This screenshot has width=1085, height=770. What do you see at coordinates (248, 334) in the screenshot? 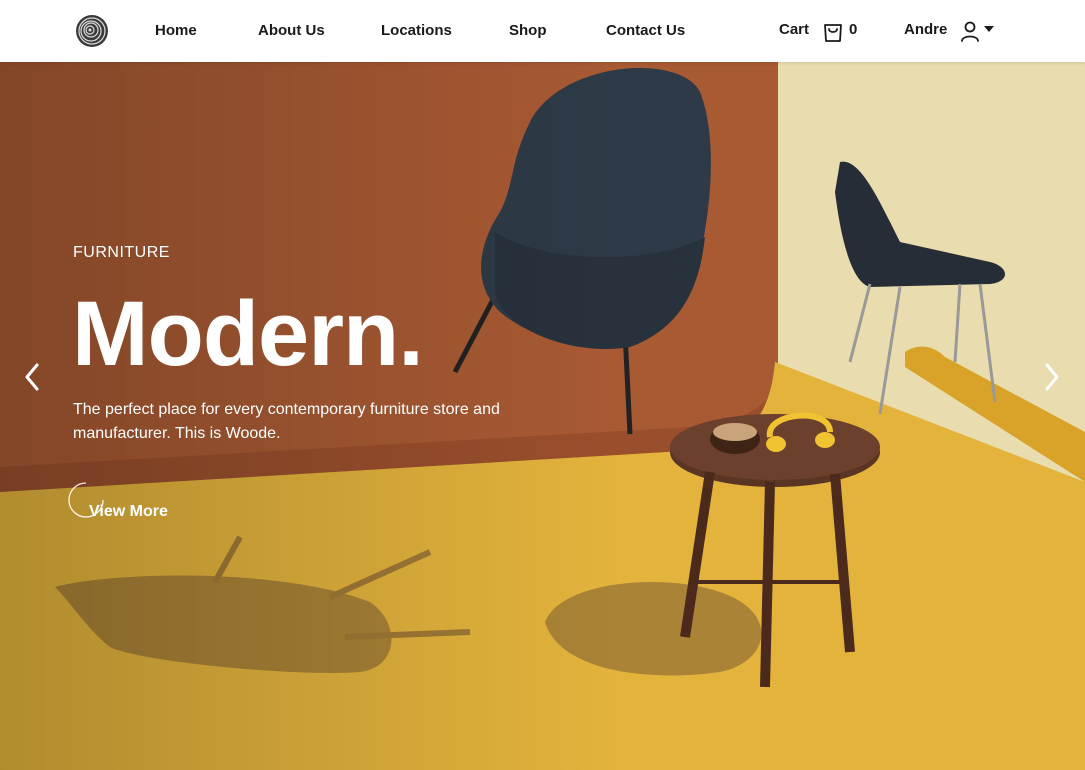
I see `hero-headline: Modern.` at bounding box center [248, 334].